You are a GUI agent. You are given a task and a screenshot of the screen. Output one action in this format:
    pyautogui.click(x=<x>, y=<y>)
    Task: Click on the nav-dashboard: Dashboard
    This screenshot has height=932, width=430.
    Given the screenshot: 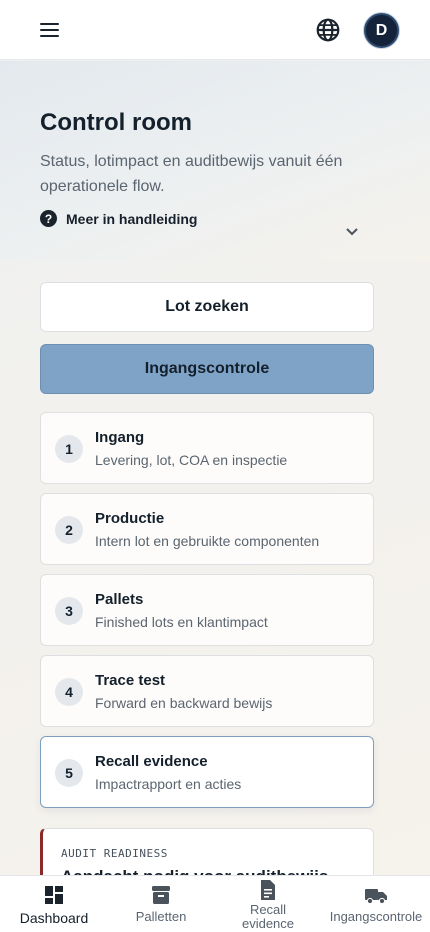 What is the action you would take?
    pyautogui.click(x=54, y=904)
    